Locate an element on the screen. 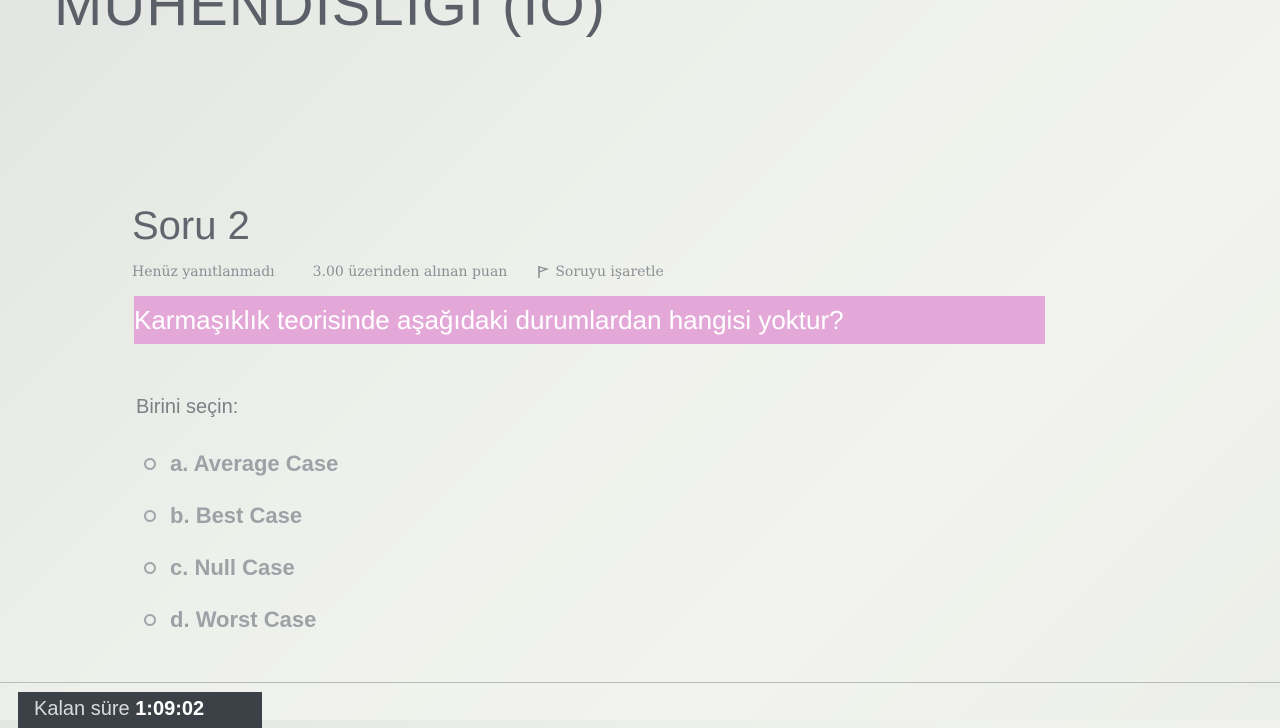 The width and height of the screenshot is (1280, 728). answer-prompt: Birini seçin: is located at coordinates (187, 407).